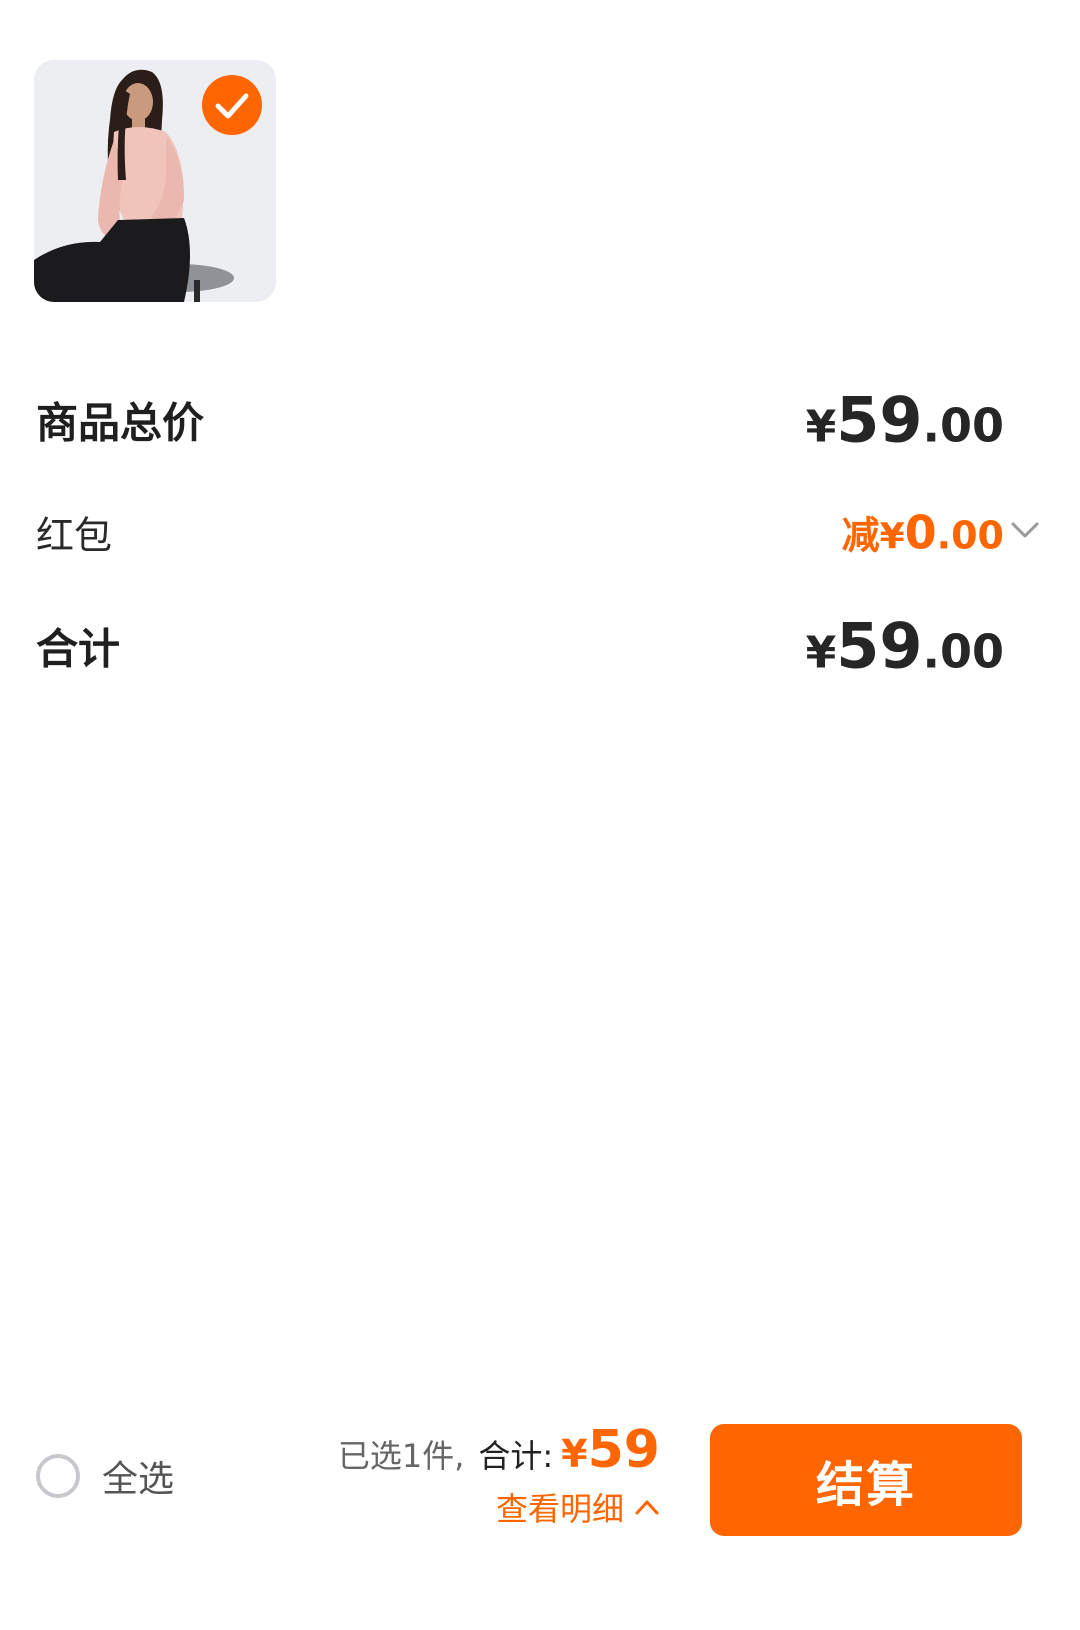 This screenshot has height=1630, width=1080. What do you see at coordinates (559, 1509) in the screenshot?
I see `view-detail-label: 查看明细` at bounding box center [559, 1509].